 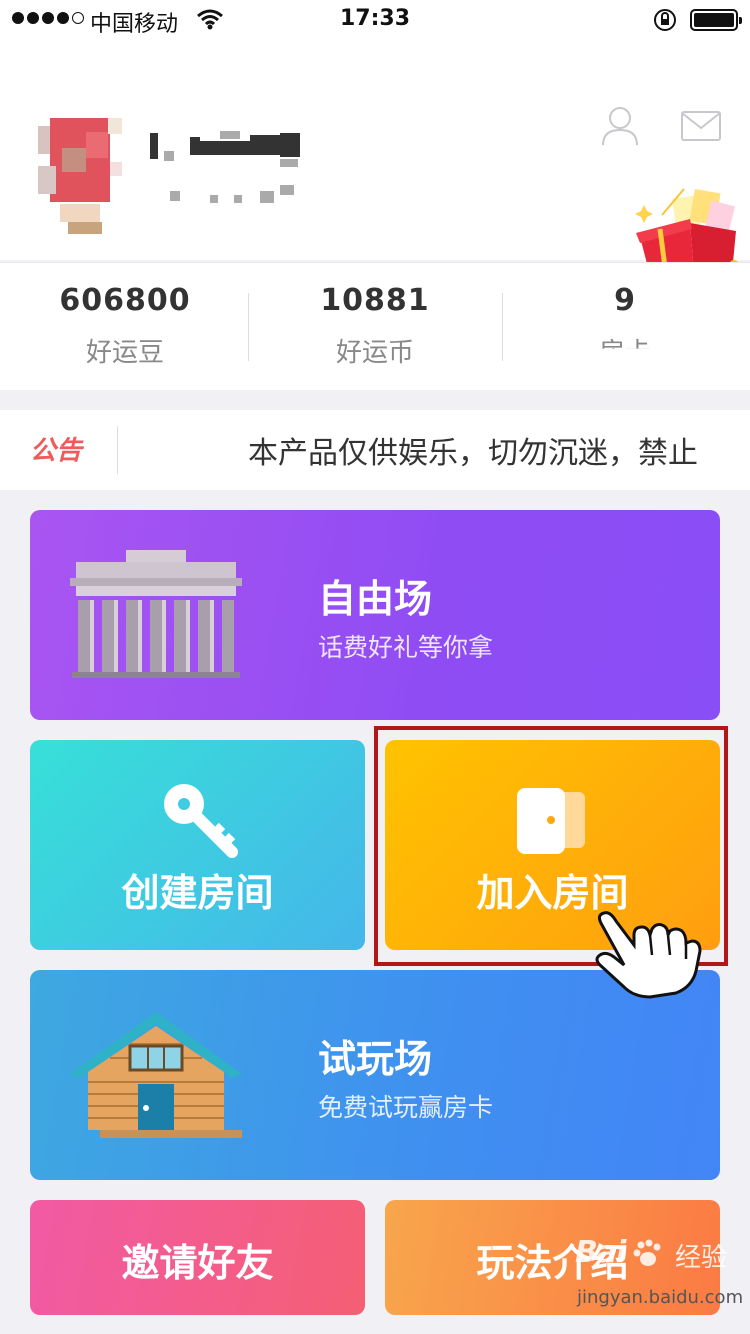 I want to click on cabin-icon, so click(x=156, y=1078).